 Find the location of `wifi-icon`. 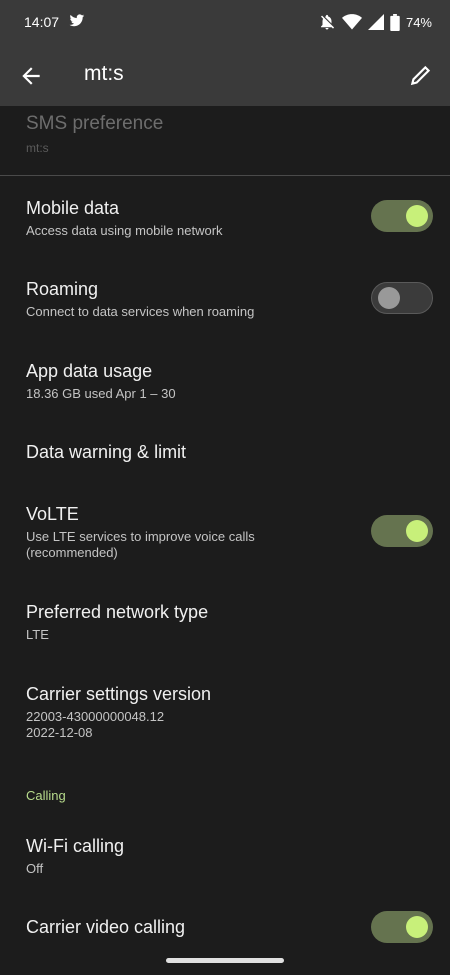

wifi-icon is located at coordinates (351, 22).